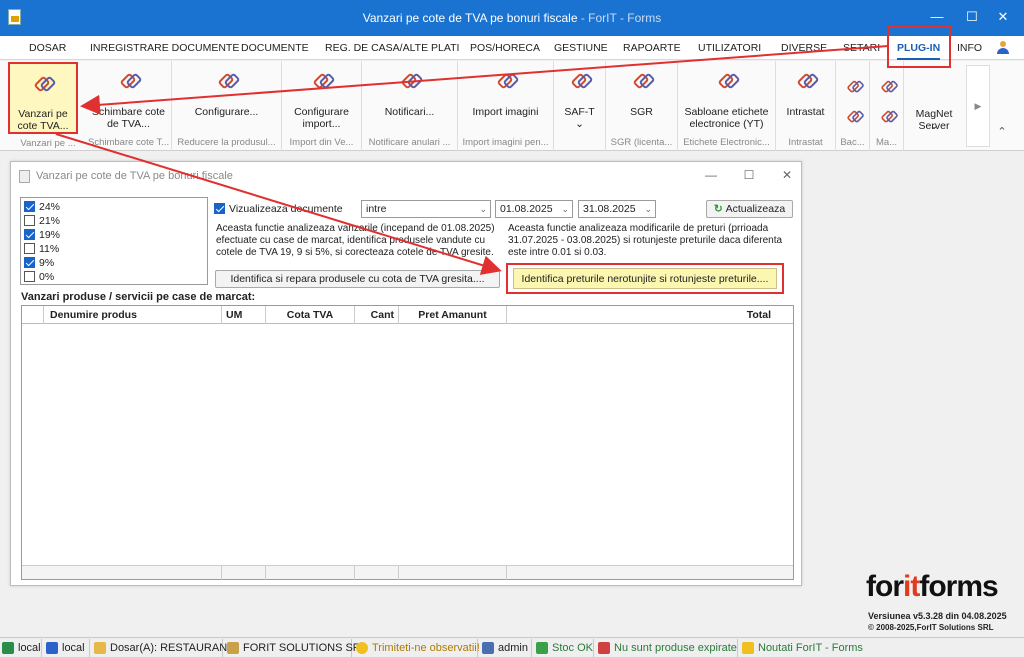 Image resolution: width=1024 pixels, height=657 pixels. What do you see at coordinates (426, 209) in the screenshot?
I see `period-type-select: intre ⌄` at bounding box center [426, 209].